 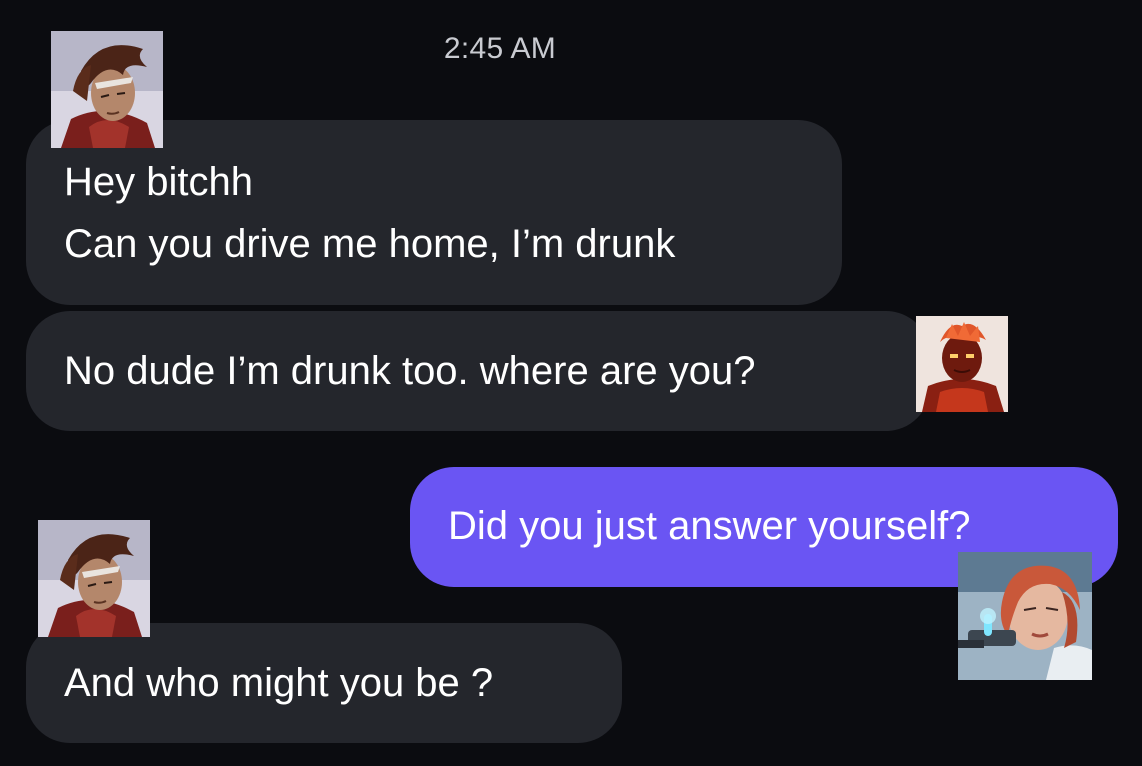 What do you see at coordinates (709, 526) in the screenshot?
I see `message-text: Did you just answer yourself?` at bounding box center [709, 526].